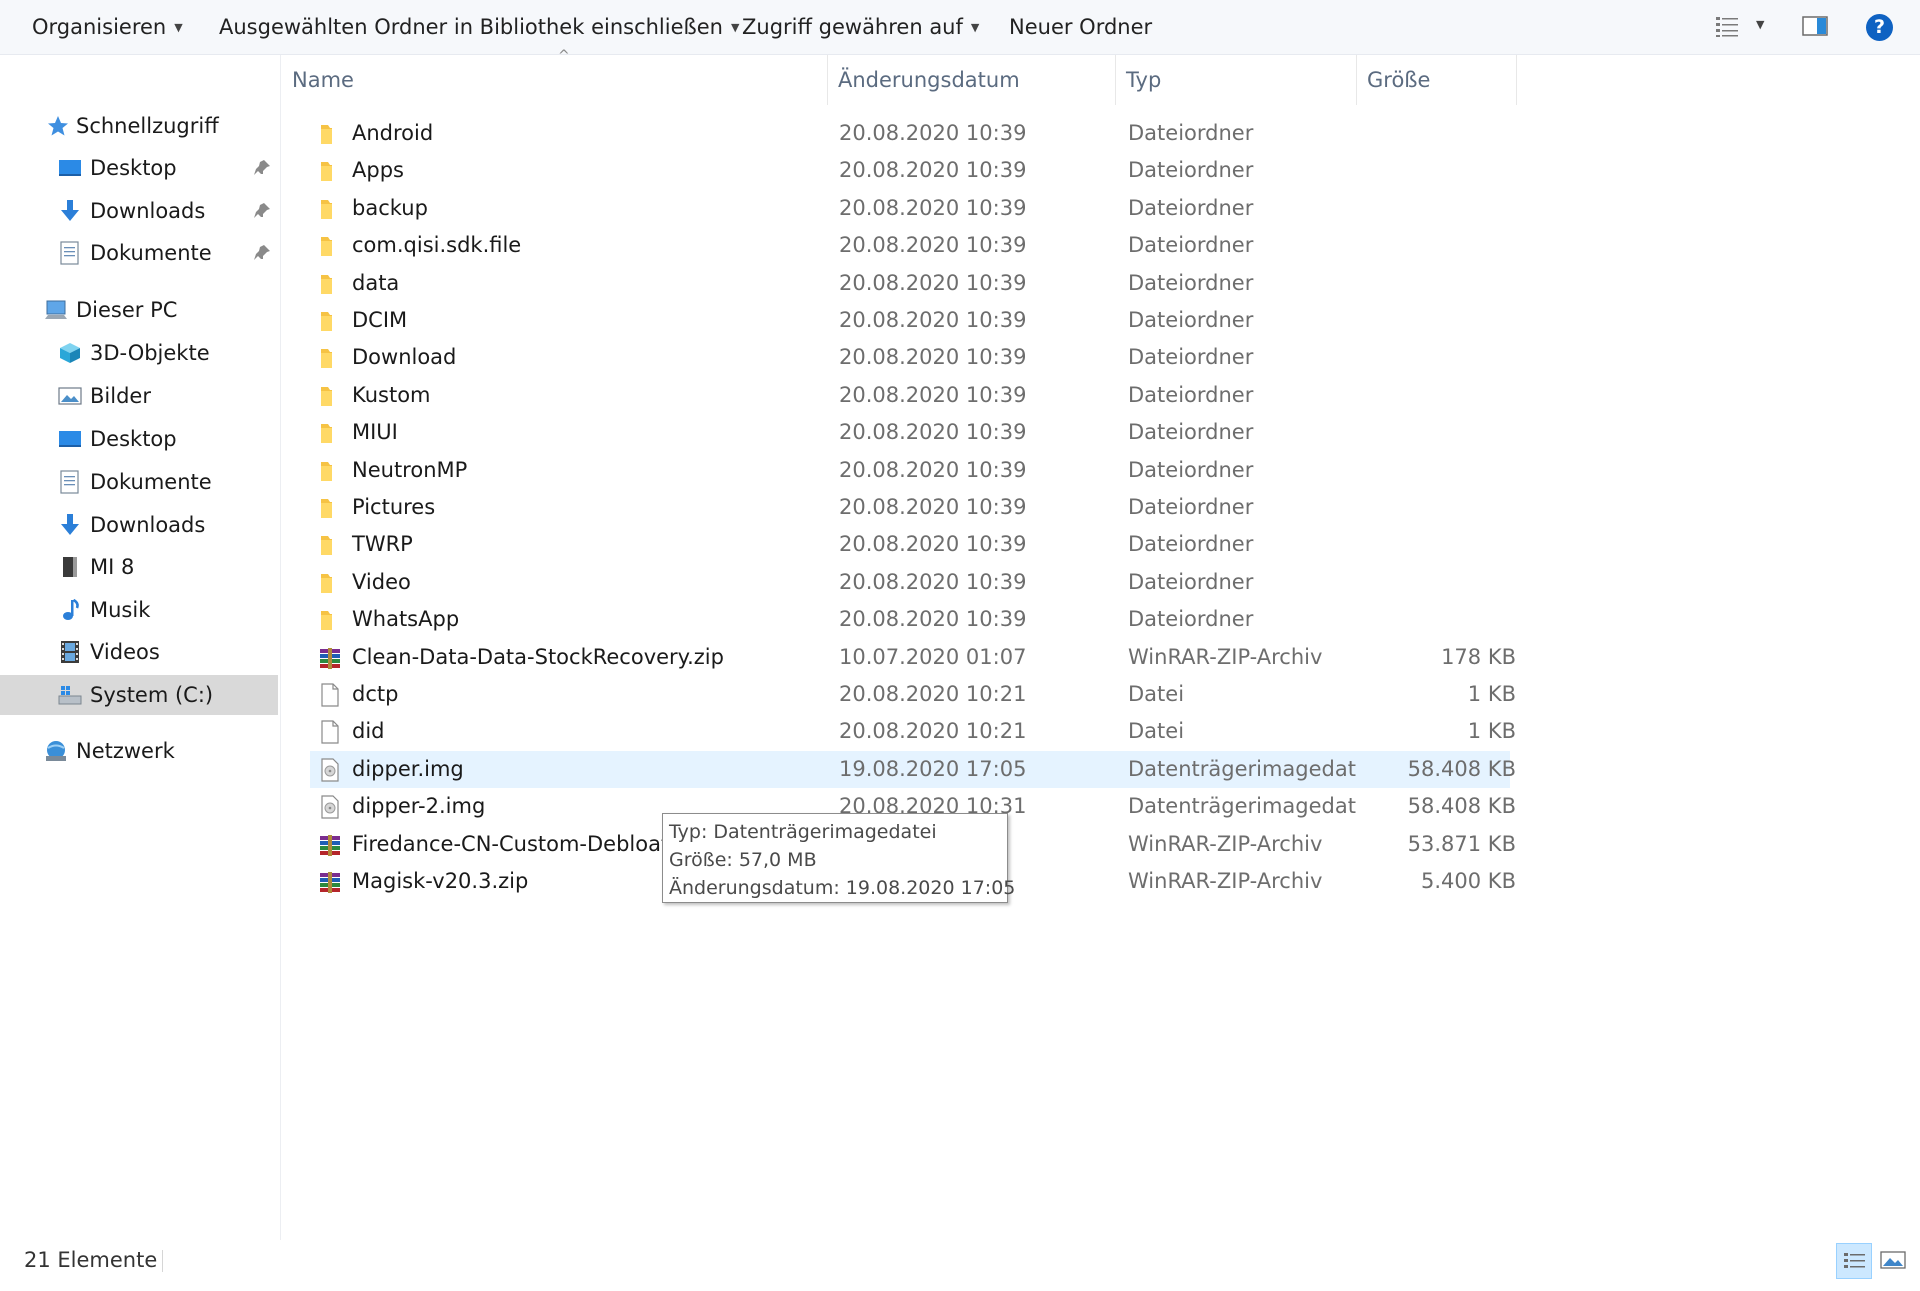 The width and height of the screenshot is (1920, 1291). I want to click on file-date: 20.08.2020 10:21, so click(933, 694).